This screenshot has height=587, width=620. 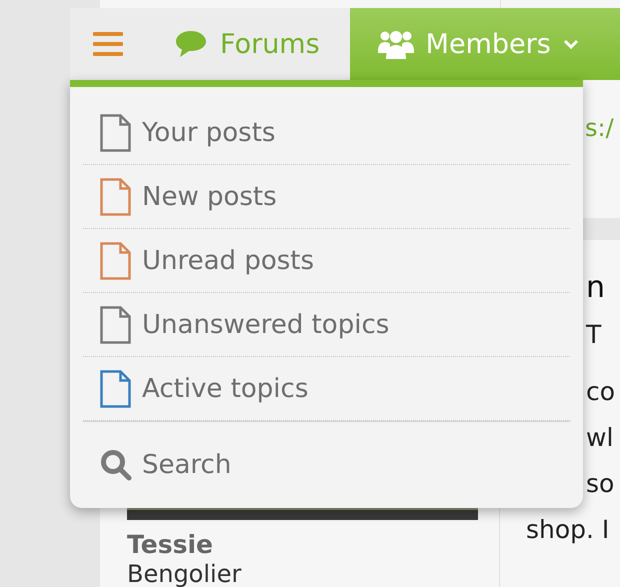 What do you see at coordinates (599, 128) in the screenshot?
I see `website-link: s:/` at bounding box center [599, 128].